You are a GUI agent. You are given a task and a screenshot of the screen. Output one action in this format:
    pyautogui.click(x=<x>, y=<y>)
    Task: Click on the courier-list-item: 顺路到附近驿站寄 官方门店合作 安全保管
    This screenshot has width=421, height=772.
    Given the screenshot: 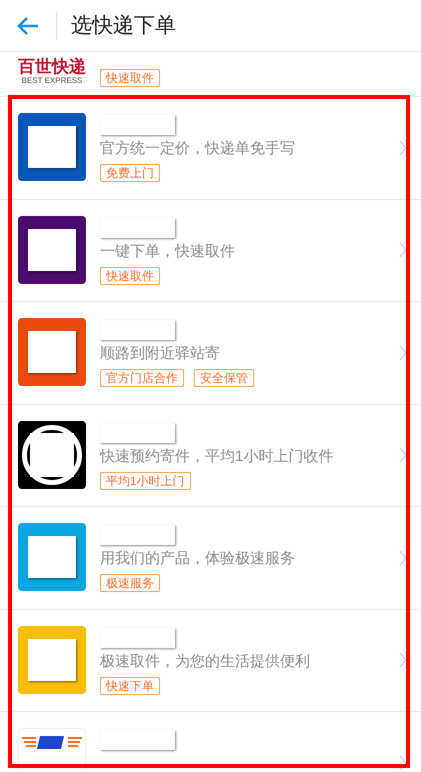 What is the action you would take?
    pyautogui.click(x=210, y=353)
    